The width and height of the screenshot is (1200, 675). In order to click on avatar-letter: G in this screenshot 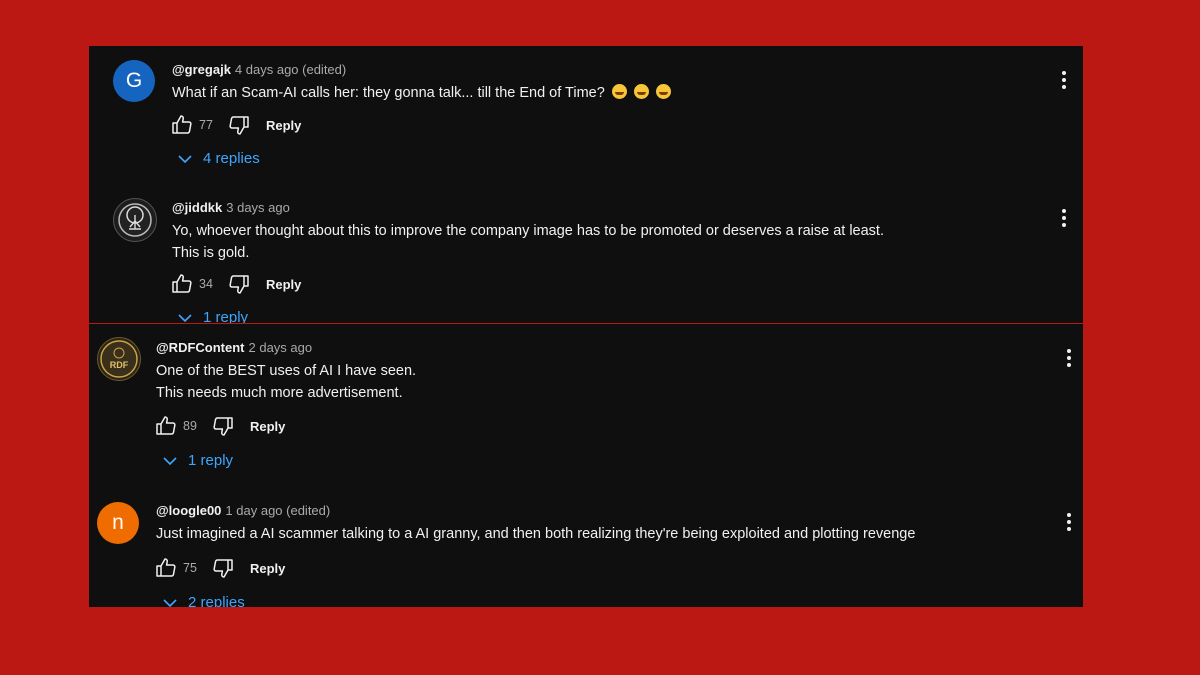, I will do `click(134, 80)`.